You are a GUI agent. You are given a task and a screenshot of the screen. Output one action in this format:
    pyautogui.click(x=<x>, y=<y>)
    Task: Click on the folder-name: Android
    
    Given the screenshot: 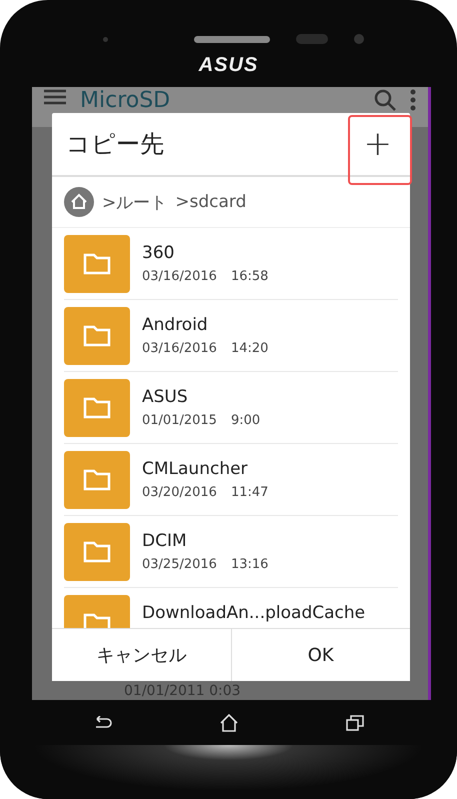 What is the action you would take?
    pyautogui.click(x=175, y=325)
    